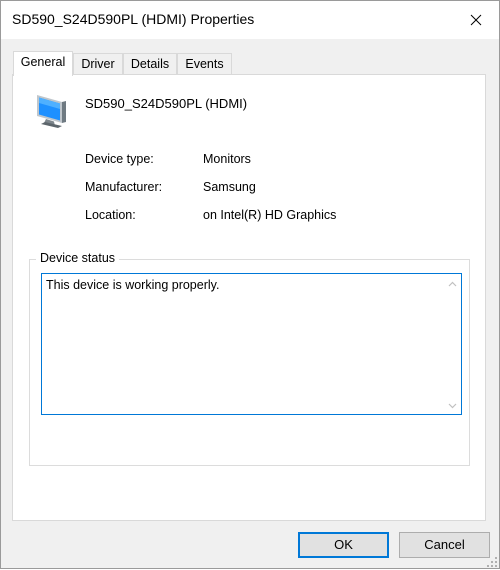  Describe the element at coordinates (492, 561) in the screenshot. I see `resize-grip-icon` at that location.